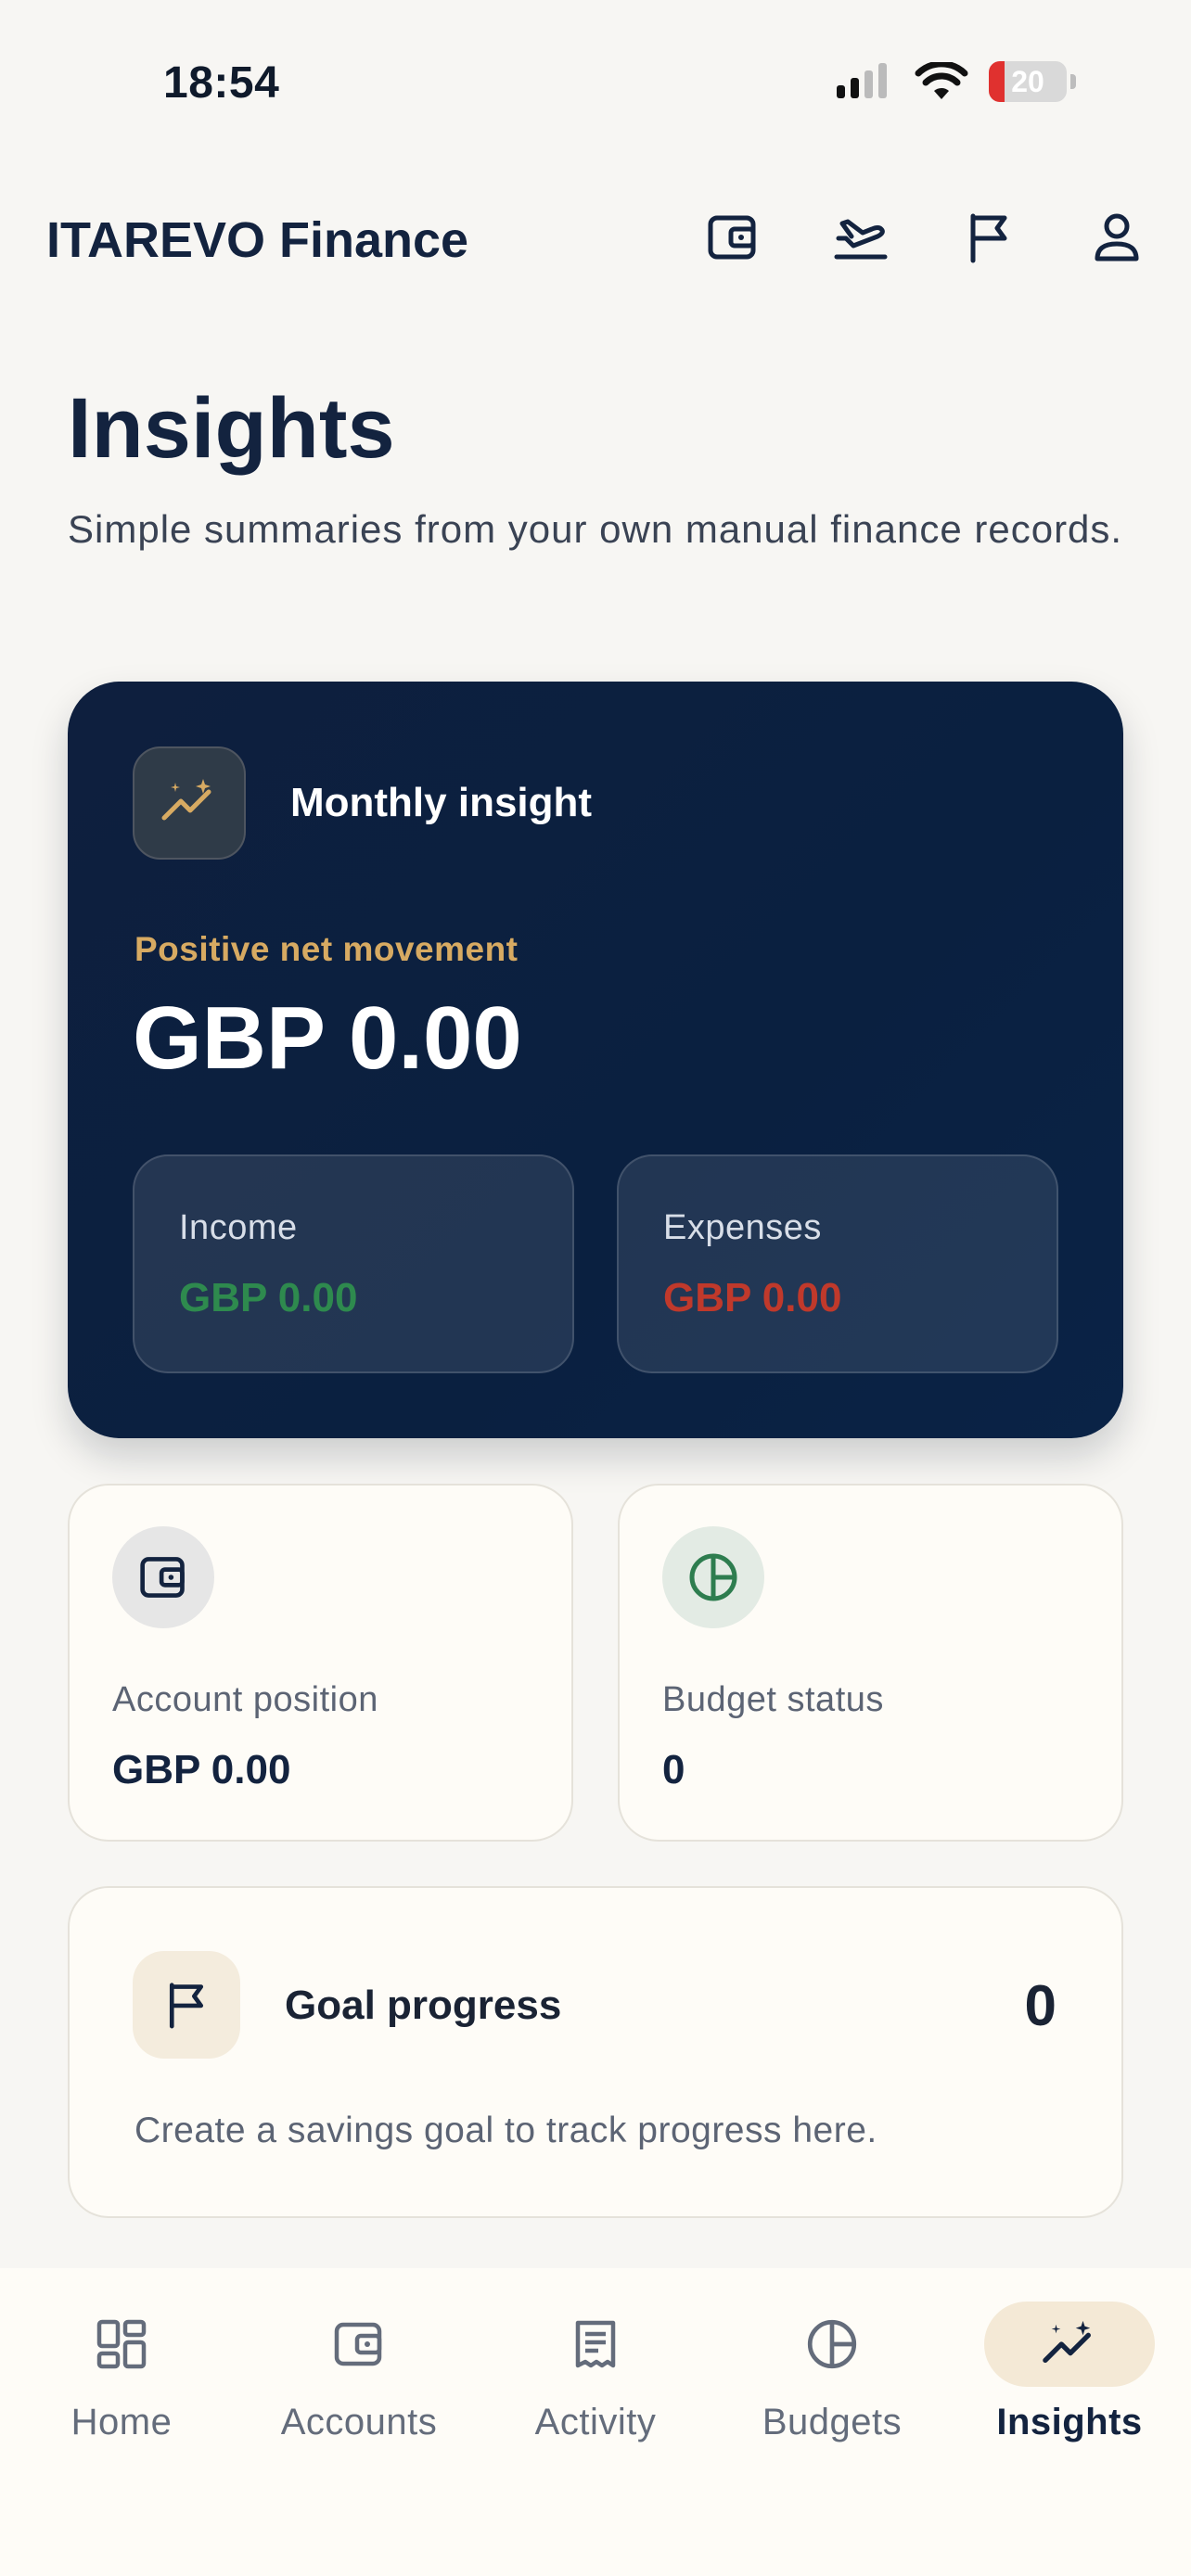  Describe the element at coordinates (832, 2390) in the screenshot. I see `tab-budgets: Budgets` at that location.